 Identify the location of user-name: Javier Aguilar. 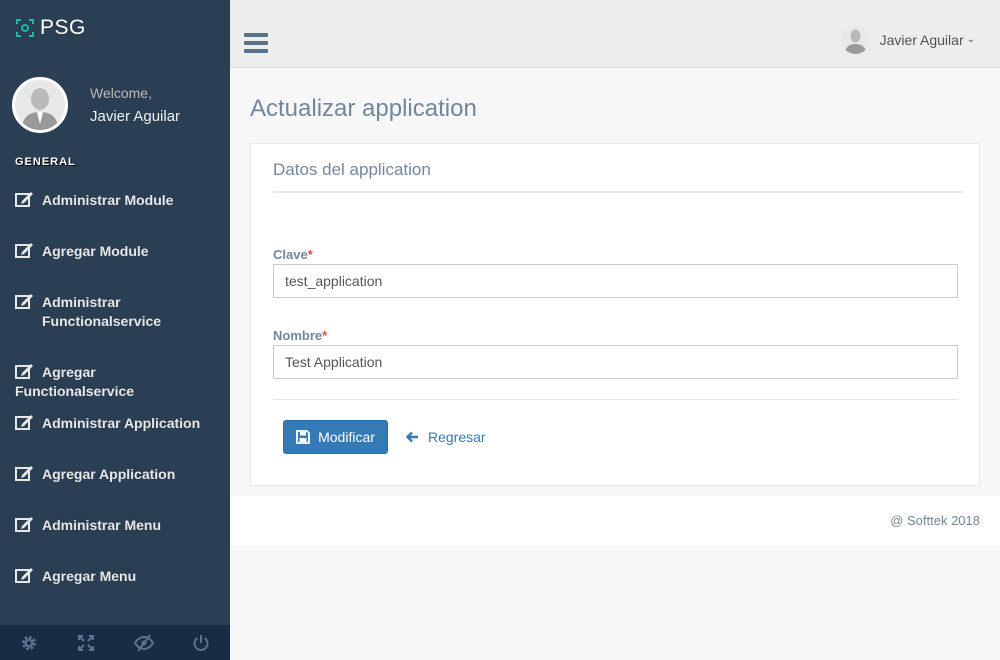
(921, 39).